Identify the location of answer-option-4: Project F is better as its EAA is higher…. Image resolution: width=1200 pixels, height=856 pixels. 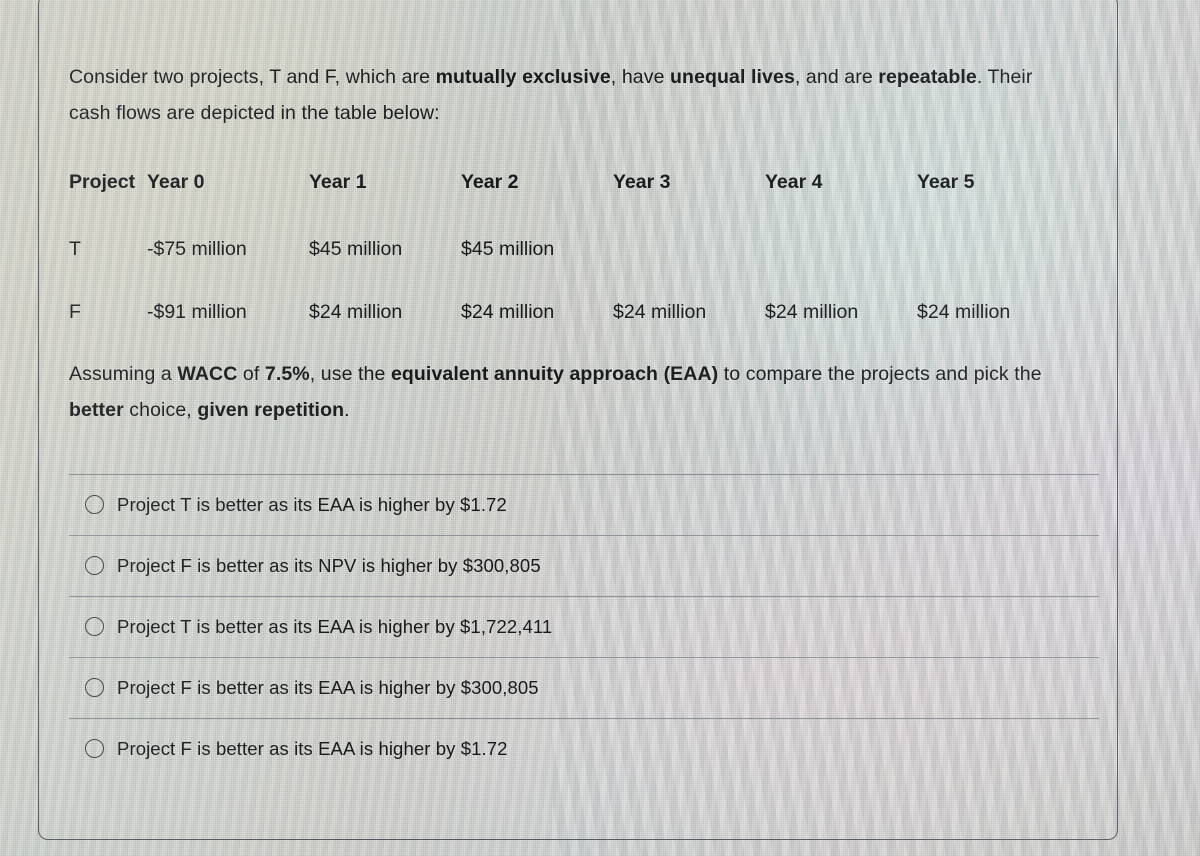
(584, 687).